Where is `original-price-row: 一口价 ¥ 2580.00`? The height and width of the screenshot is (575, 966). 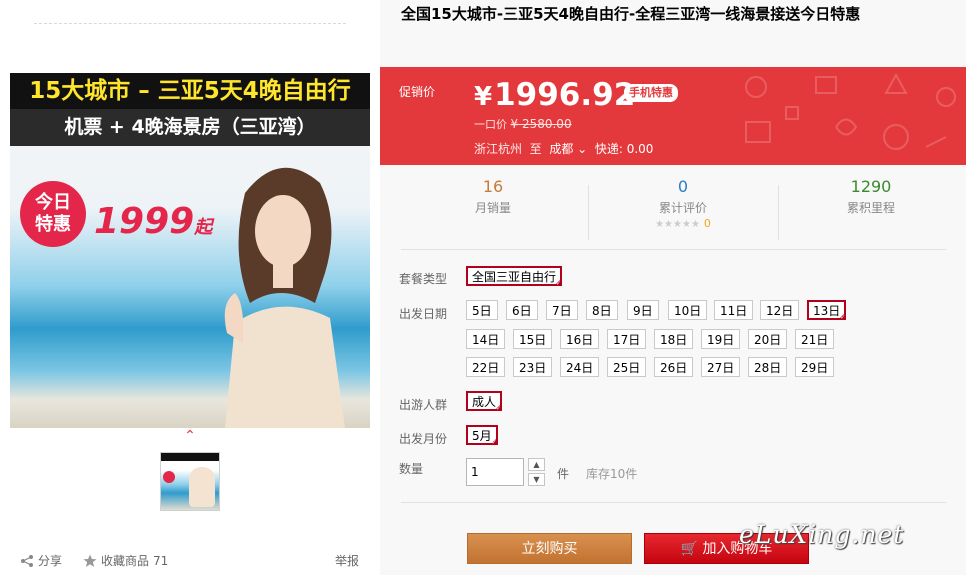 original-price-row: 一口价 ¥ 2580.00 is located at coordinates (523, 124).